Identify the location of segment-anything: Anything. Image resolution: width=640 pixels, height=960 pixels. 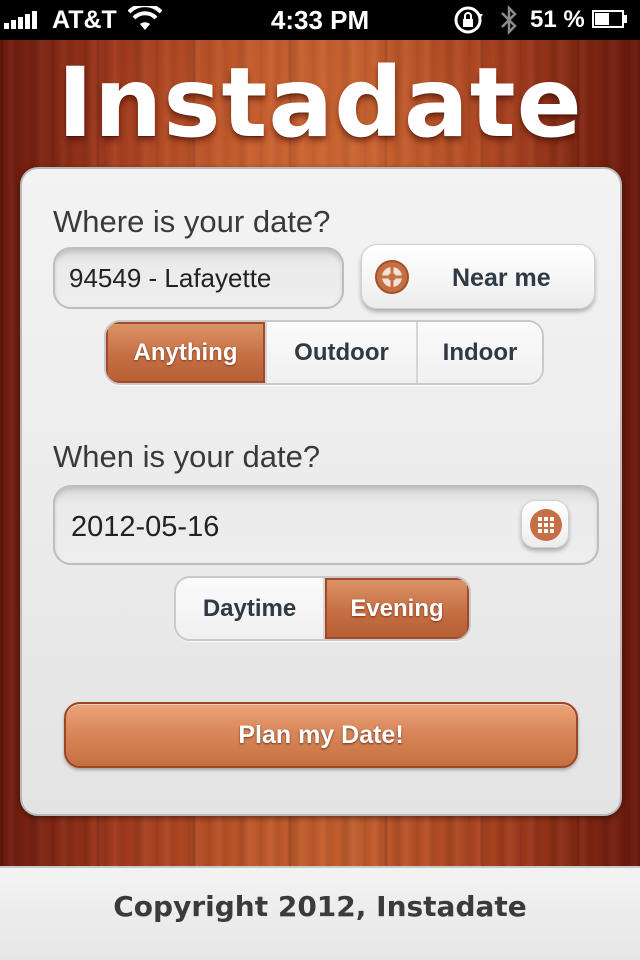
(185, 352).